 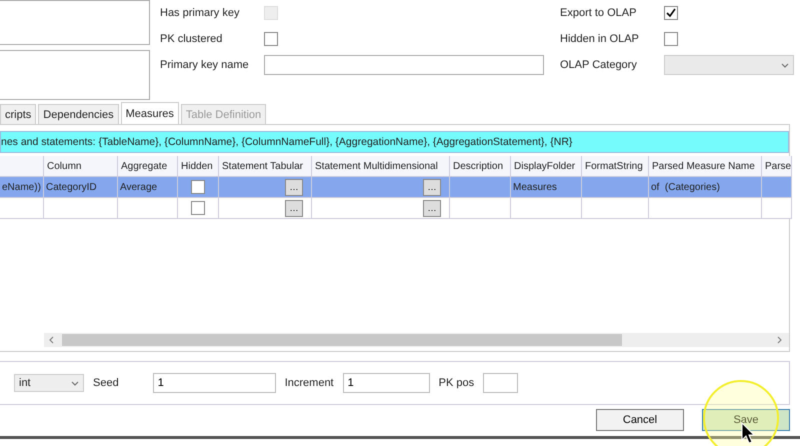 What do you see at coordinates (22, 187) in the screenshot?
I see `table-cell: eName))` at bounding box center [22, 187].